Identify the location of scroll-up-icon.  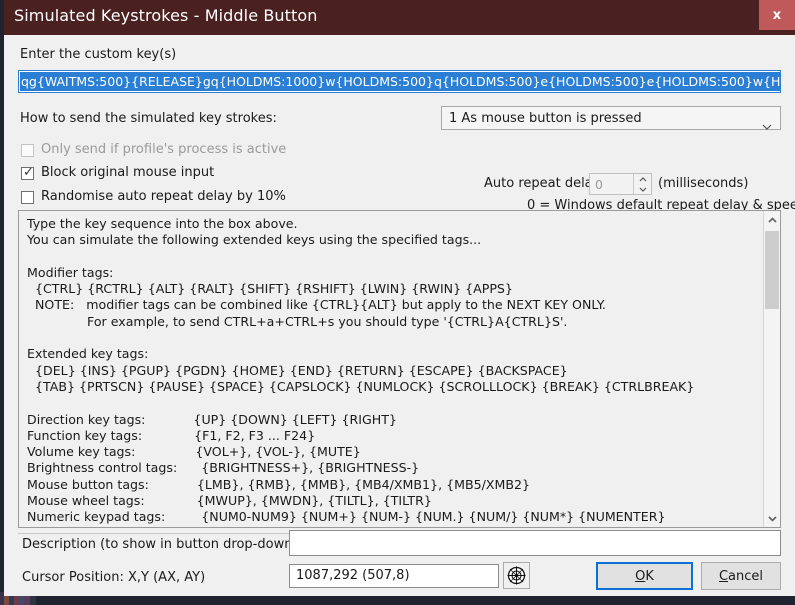
(772, 219).